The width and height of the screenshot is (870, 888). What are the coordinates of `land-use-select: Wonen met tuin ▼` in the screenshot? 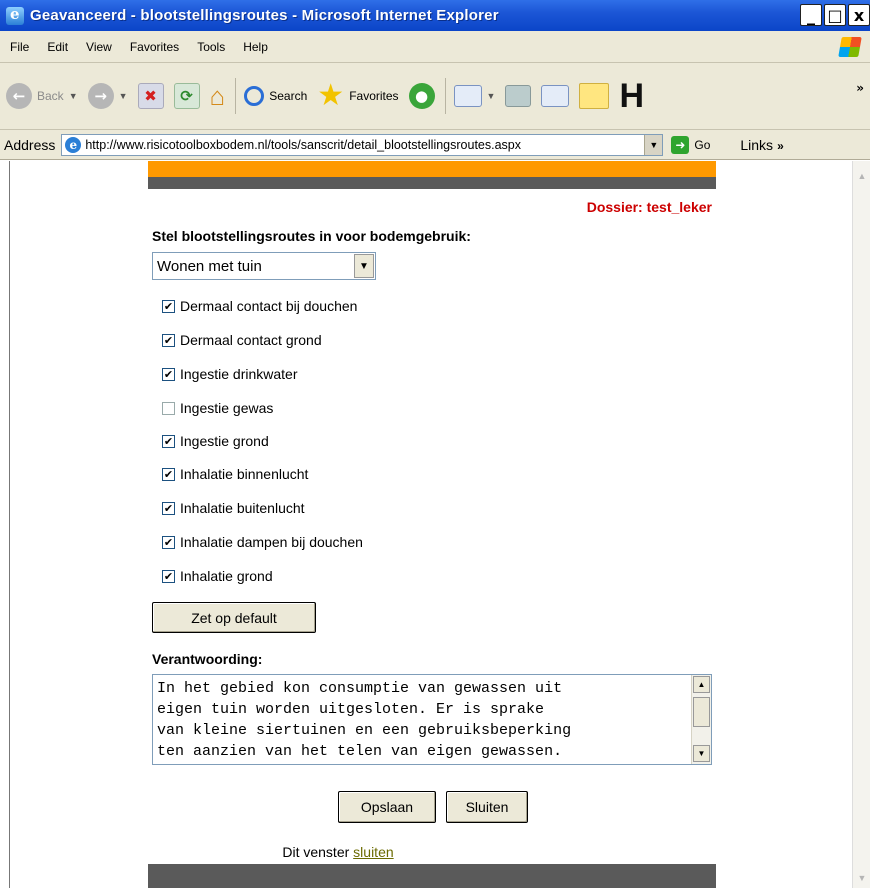 It's located at (264, 266).